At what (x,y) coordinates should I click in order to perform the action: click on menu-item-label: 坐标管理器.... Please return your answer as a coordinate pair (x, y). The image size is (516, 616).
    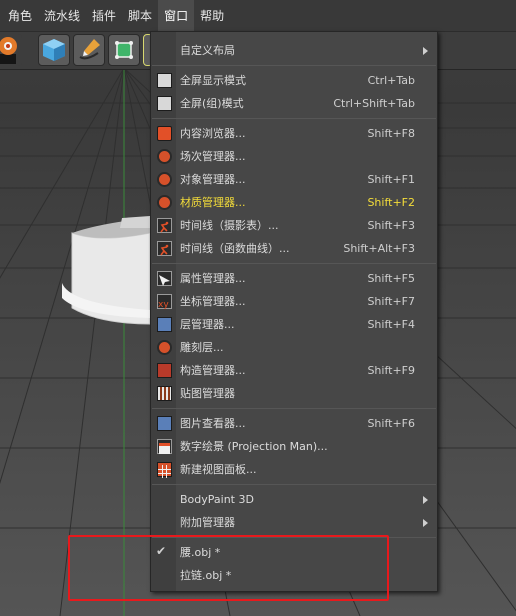
    Looking at the image, I should click on (213, 301).